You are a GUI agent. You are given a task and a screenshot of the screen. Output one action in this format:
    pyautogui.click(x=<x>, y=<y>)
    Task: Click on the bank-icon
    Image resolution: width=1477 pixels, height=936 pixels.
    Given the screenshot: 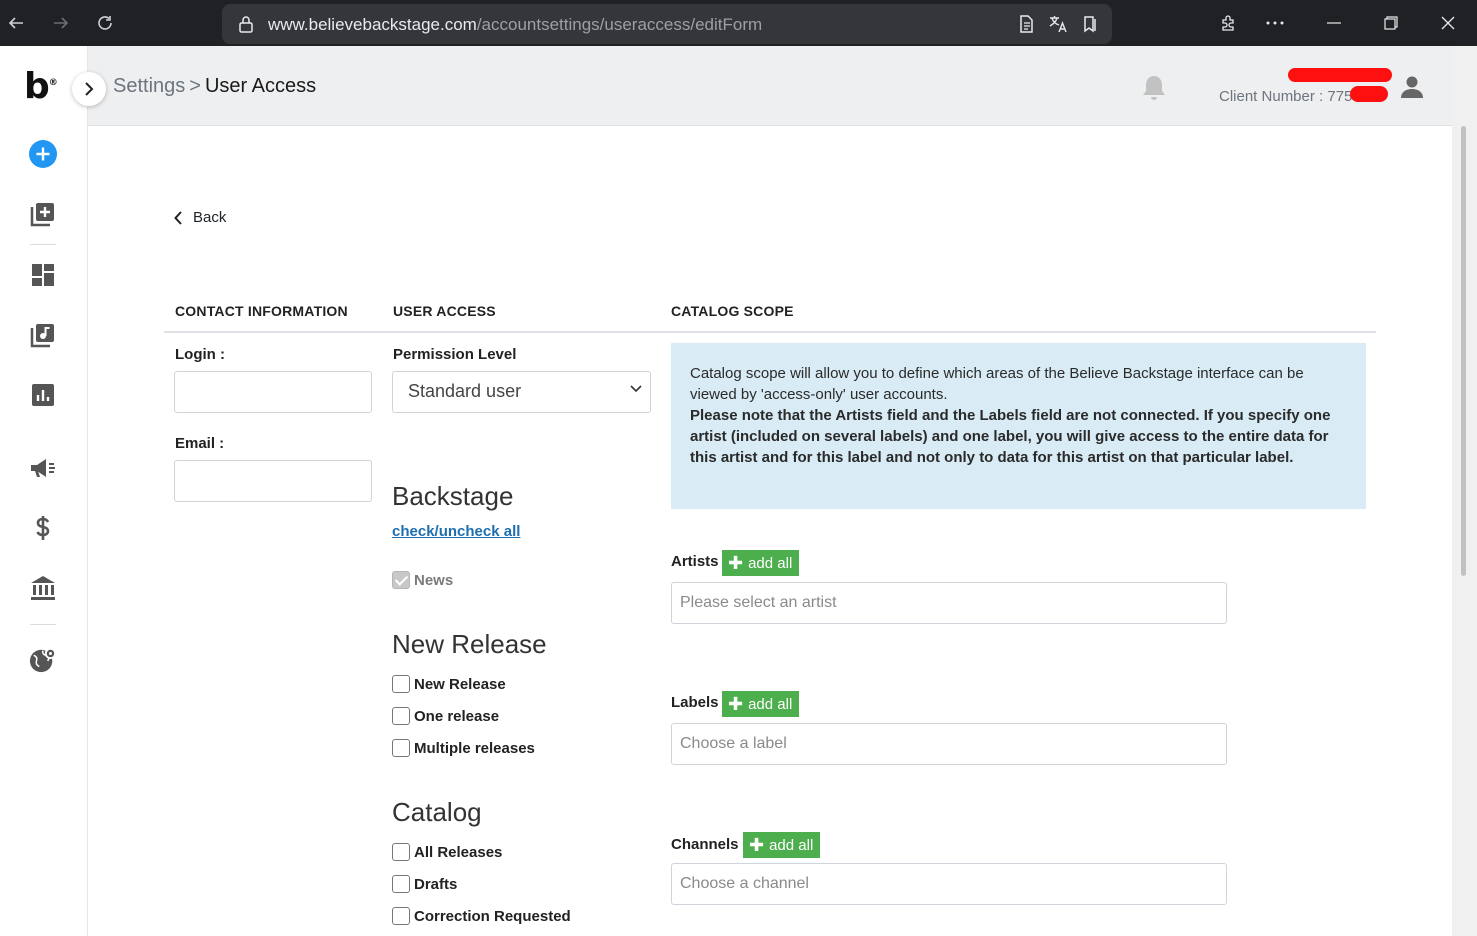 What is the action you would take?
    pyautogui.click(x=43, y=588)
    